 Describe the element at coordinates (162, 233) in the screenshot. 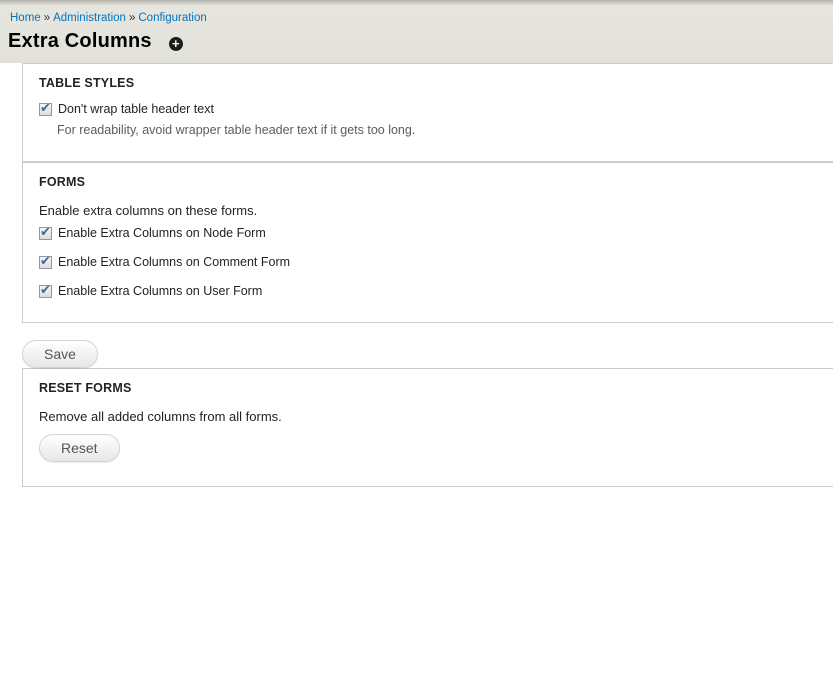

I see `checkbox-label: Enable Extra Columns on Node Form` at that location.